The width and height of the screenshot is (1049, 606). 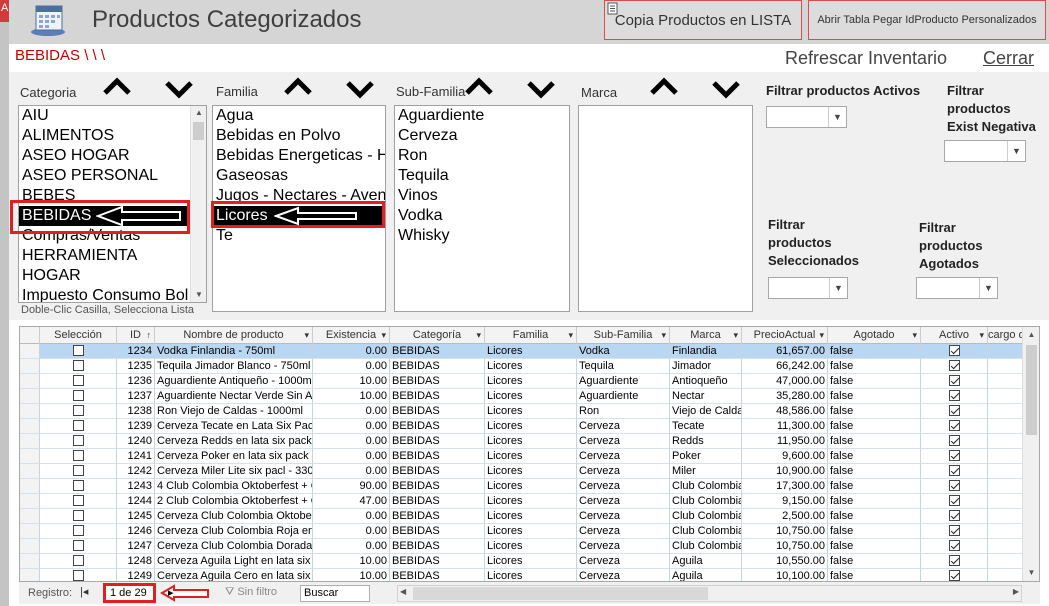 What do you see at coordinates (112, 256) in the screenshot?
I see `listbox-item: HERRAMIENTA` at bounding box center [112, 256].